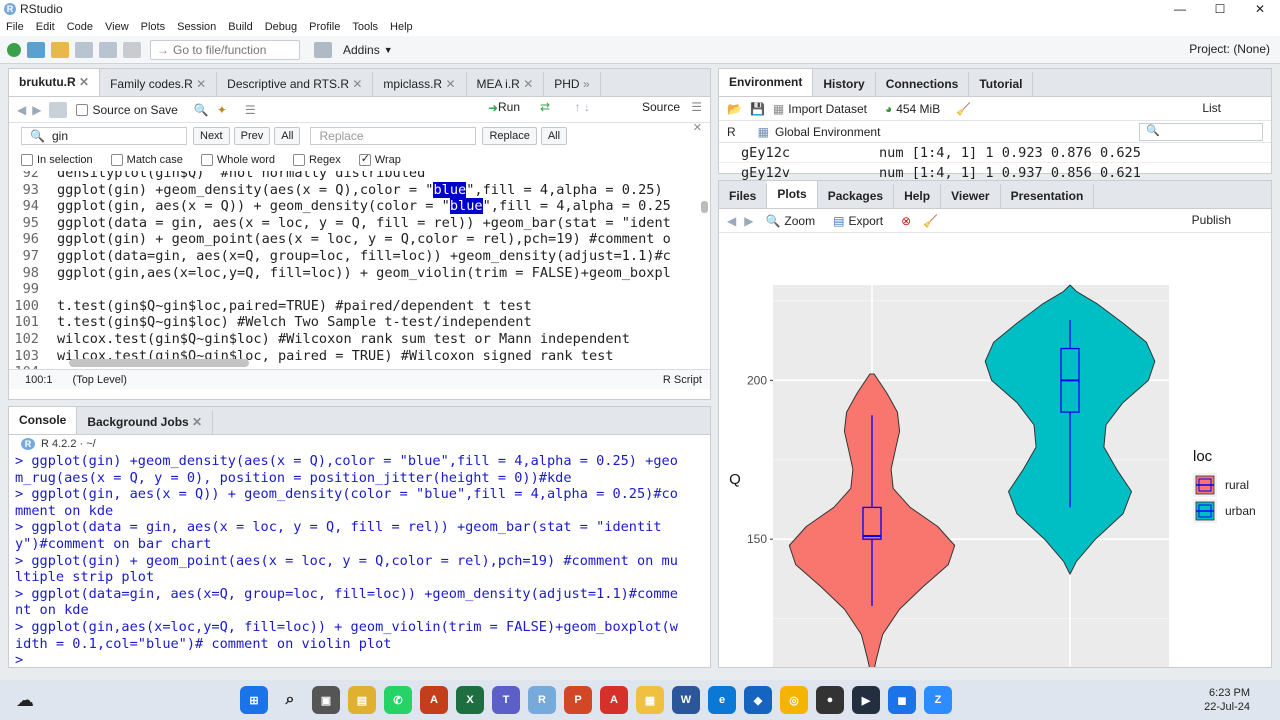 The image size is (1280, 720). What do you see at coordinates (45, 27) in the screenshot?
I see `menu-edit: Edit` at bounding box center [45, 27].